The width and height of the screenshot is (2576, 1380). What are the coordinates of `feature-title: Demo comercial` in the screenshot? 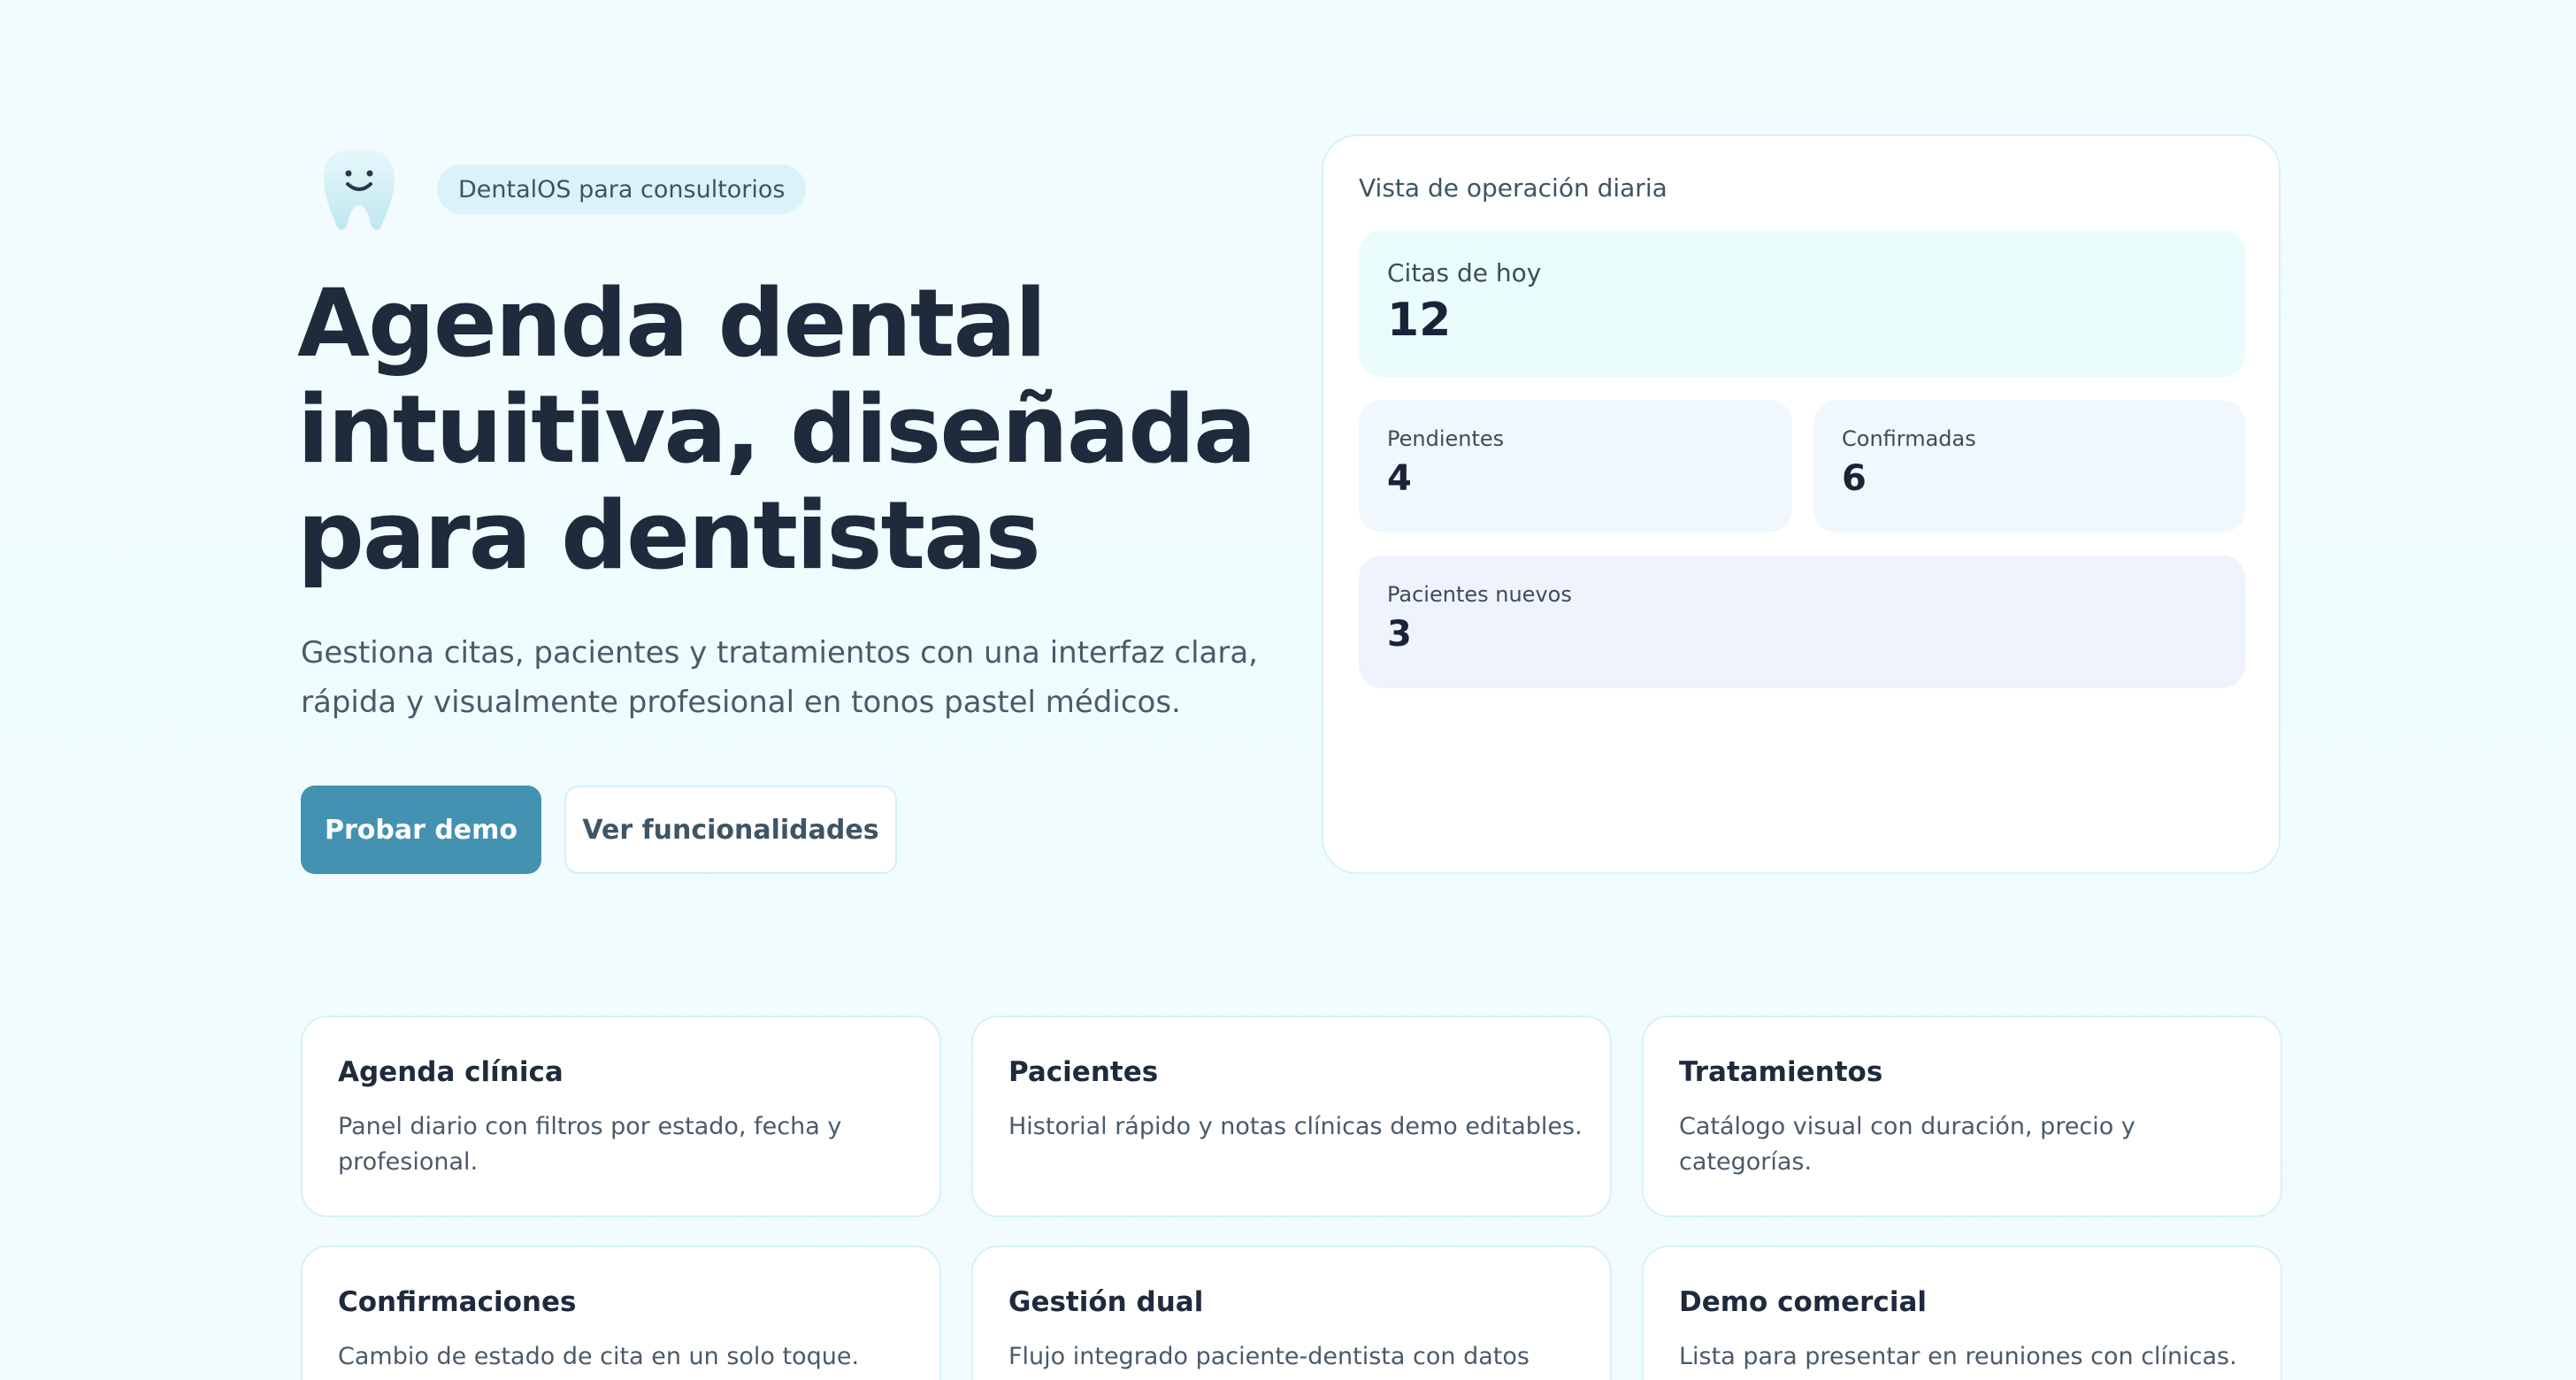 It's located at (1803, 1302).